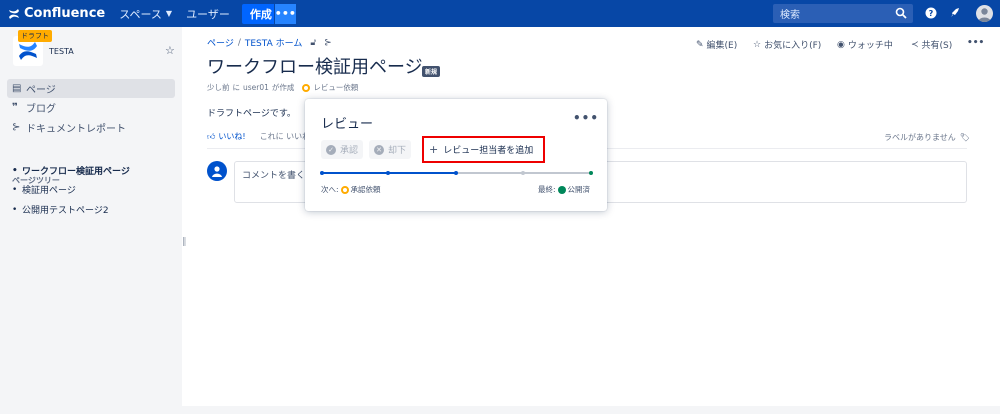 This screenshot has height=414, width=1000. Describe the element at coordinates (984, 13) in the screenshot. I see `user-avatar` at that location.